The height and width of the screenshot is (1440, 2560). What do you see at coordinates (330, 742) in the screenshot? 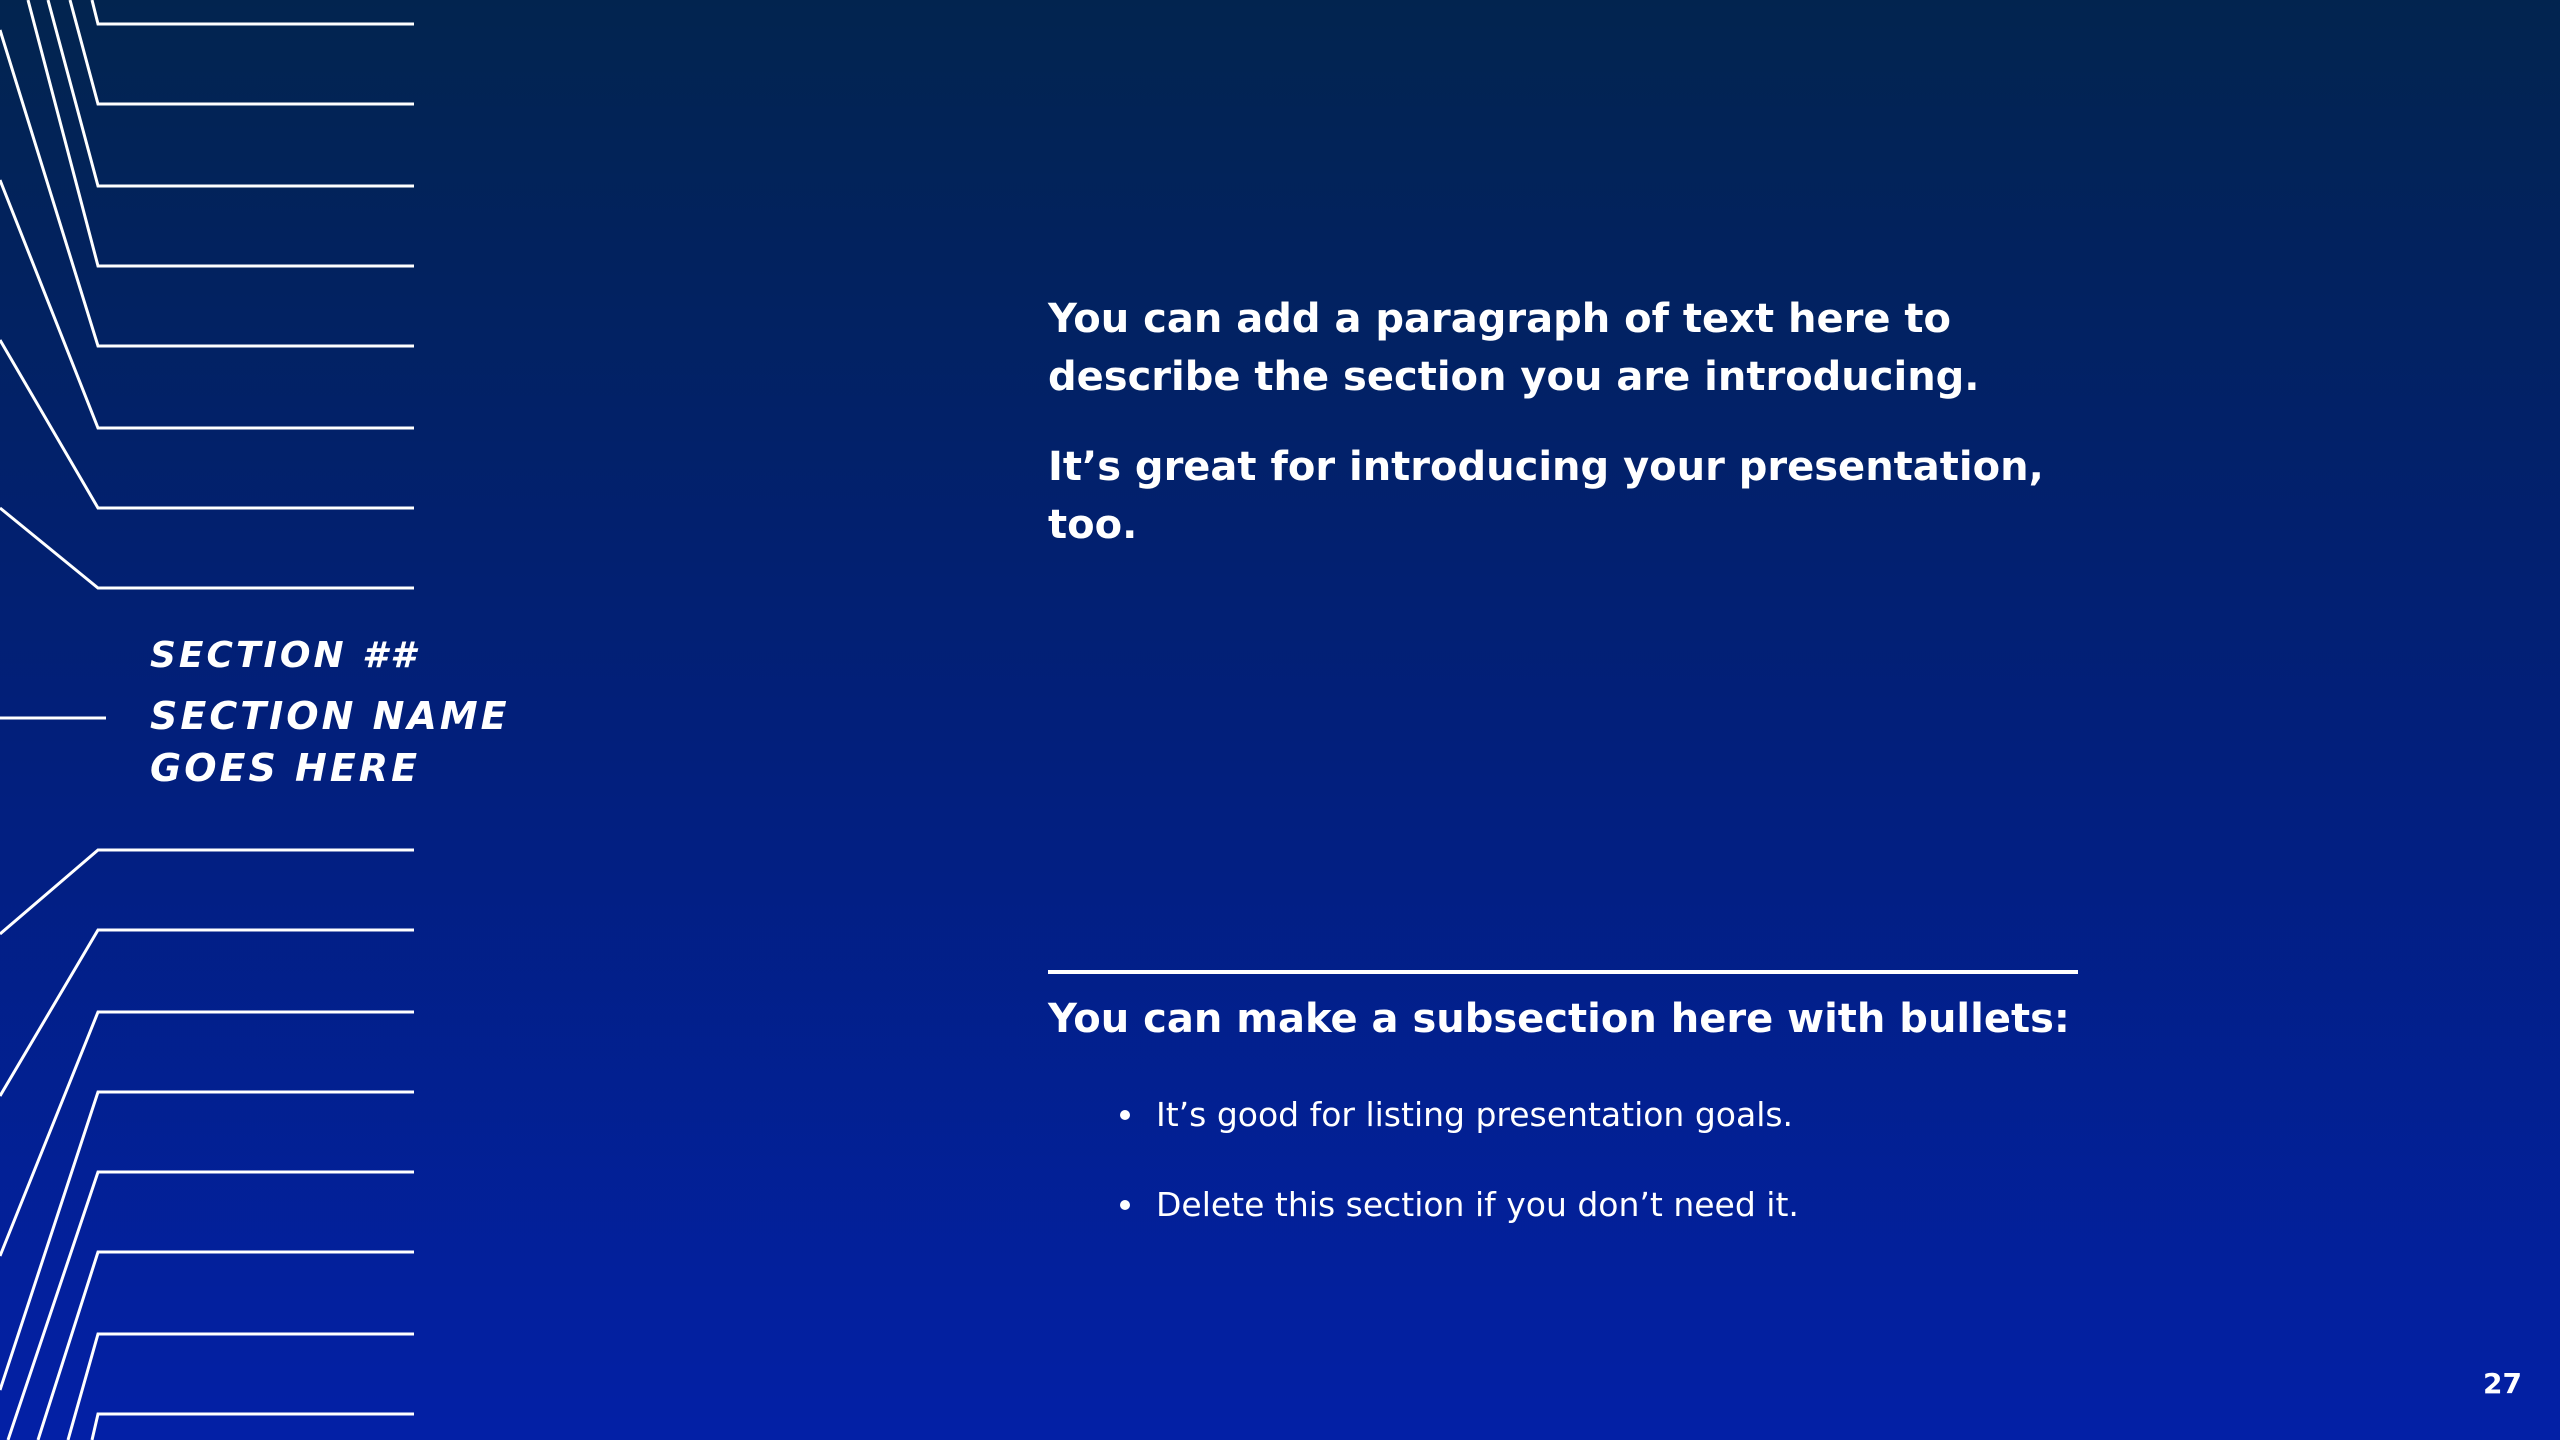
I see `section-title: SECTION NAME GOES HERE` at bounding box center [330, 742].